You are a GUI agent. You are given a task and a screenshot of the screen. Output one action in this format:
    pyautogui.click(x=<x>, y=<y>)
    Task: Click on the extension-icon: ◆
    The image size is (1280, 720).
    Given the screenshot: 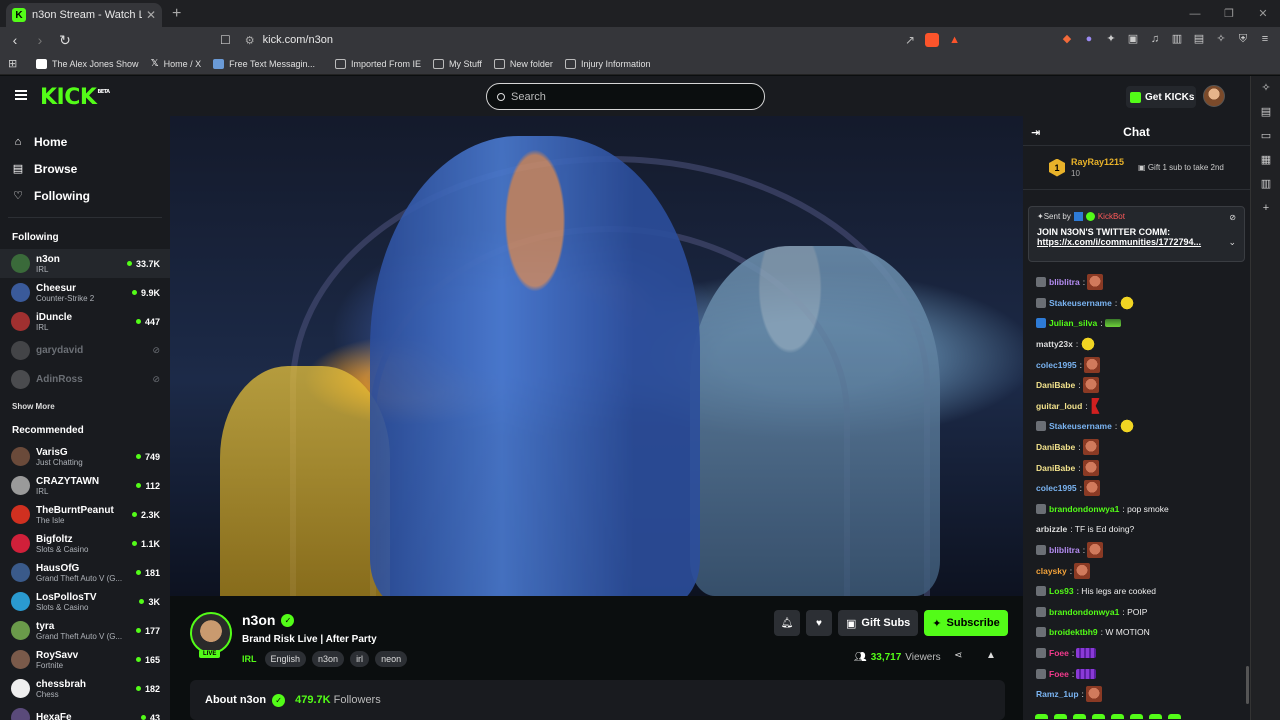 What is the action you would take?
    pyautogui.click(x=1067, y=39)
    